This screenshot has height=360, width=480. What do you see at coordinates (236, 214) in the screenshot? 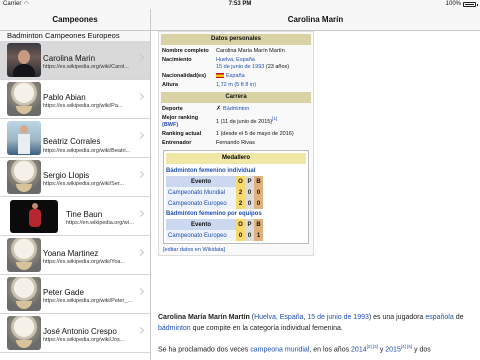
I see `medal-subheader-link: Bádminton femenino por equipos` at bounding box center [236, 214].